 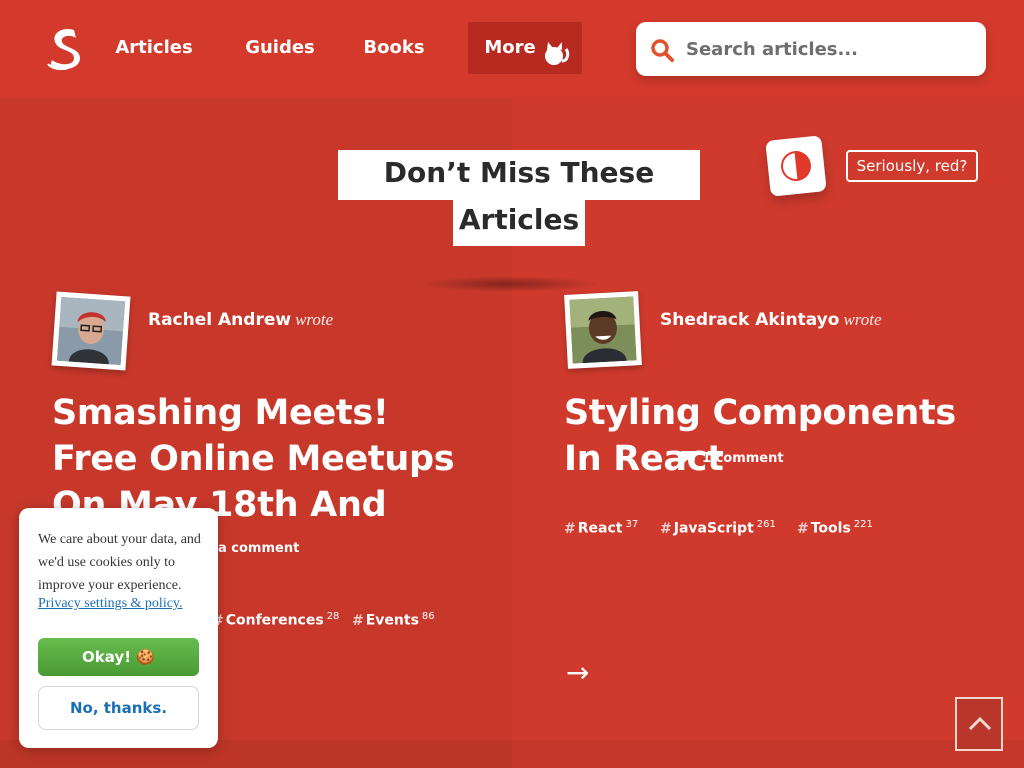 I want to click on search-box, so click(x=811, y=49).